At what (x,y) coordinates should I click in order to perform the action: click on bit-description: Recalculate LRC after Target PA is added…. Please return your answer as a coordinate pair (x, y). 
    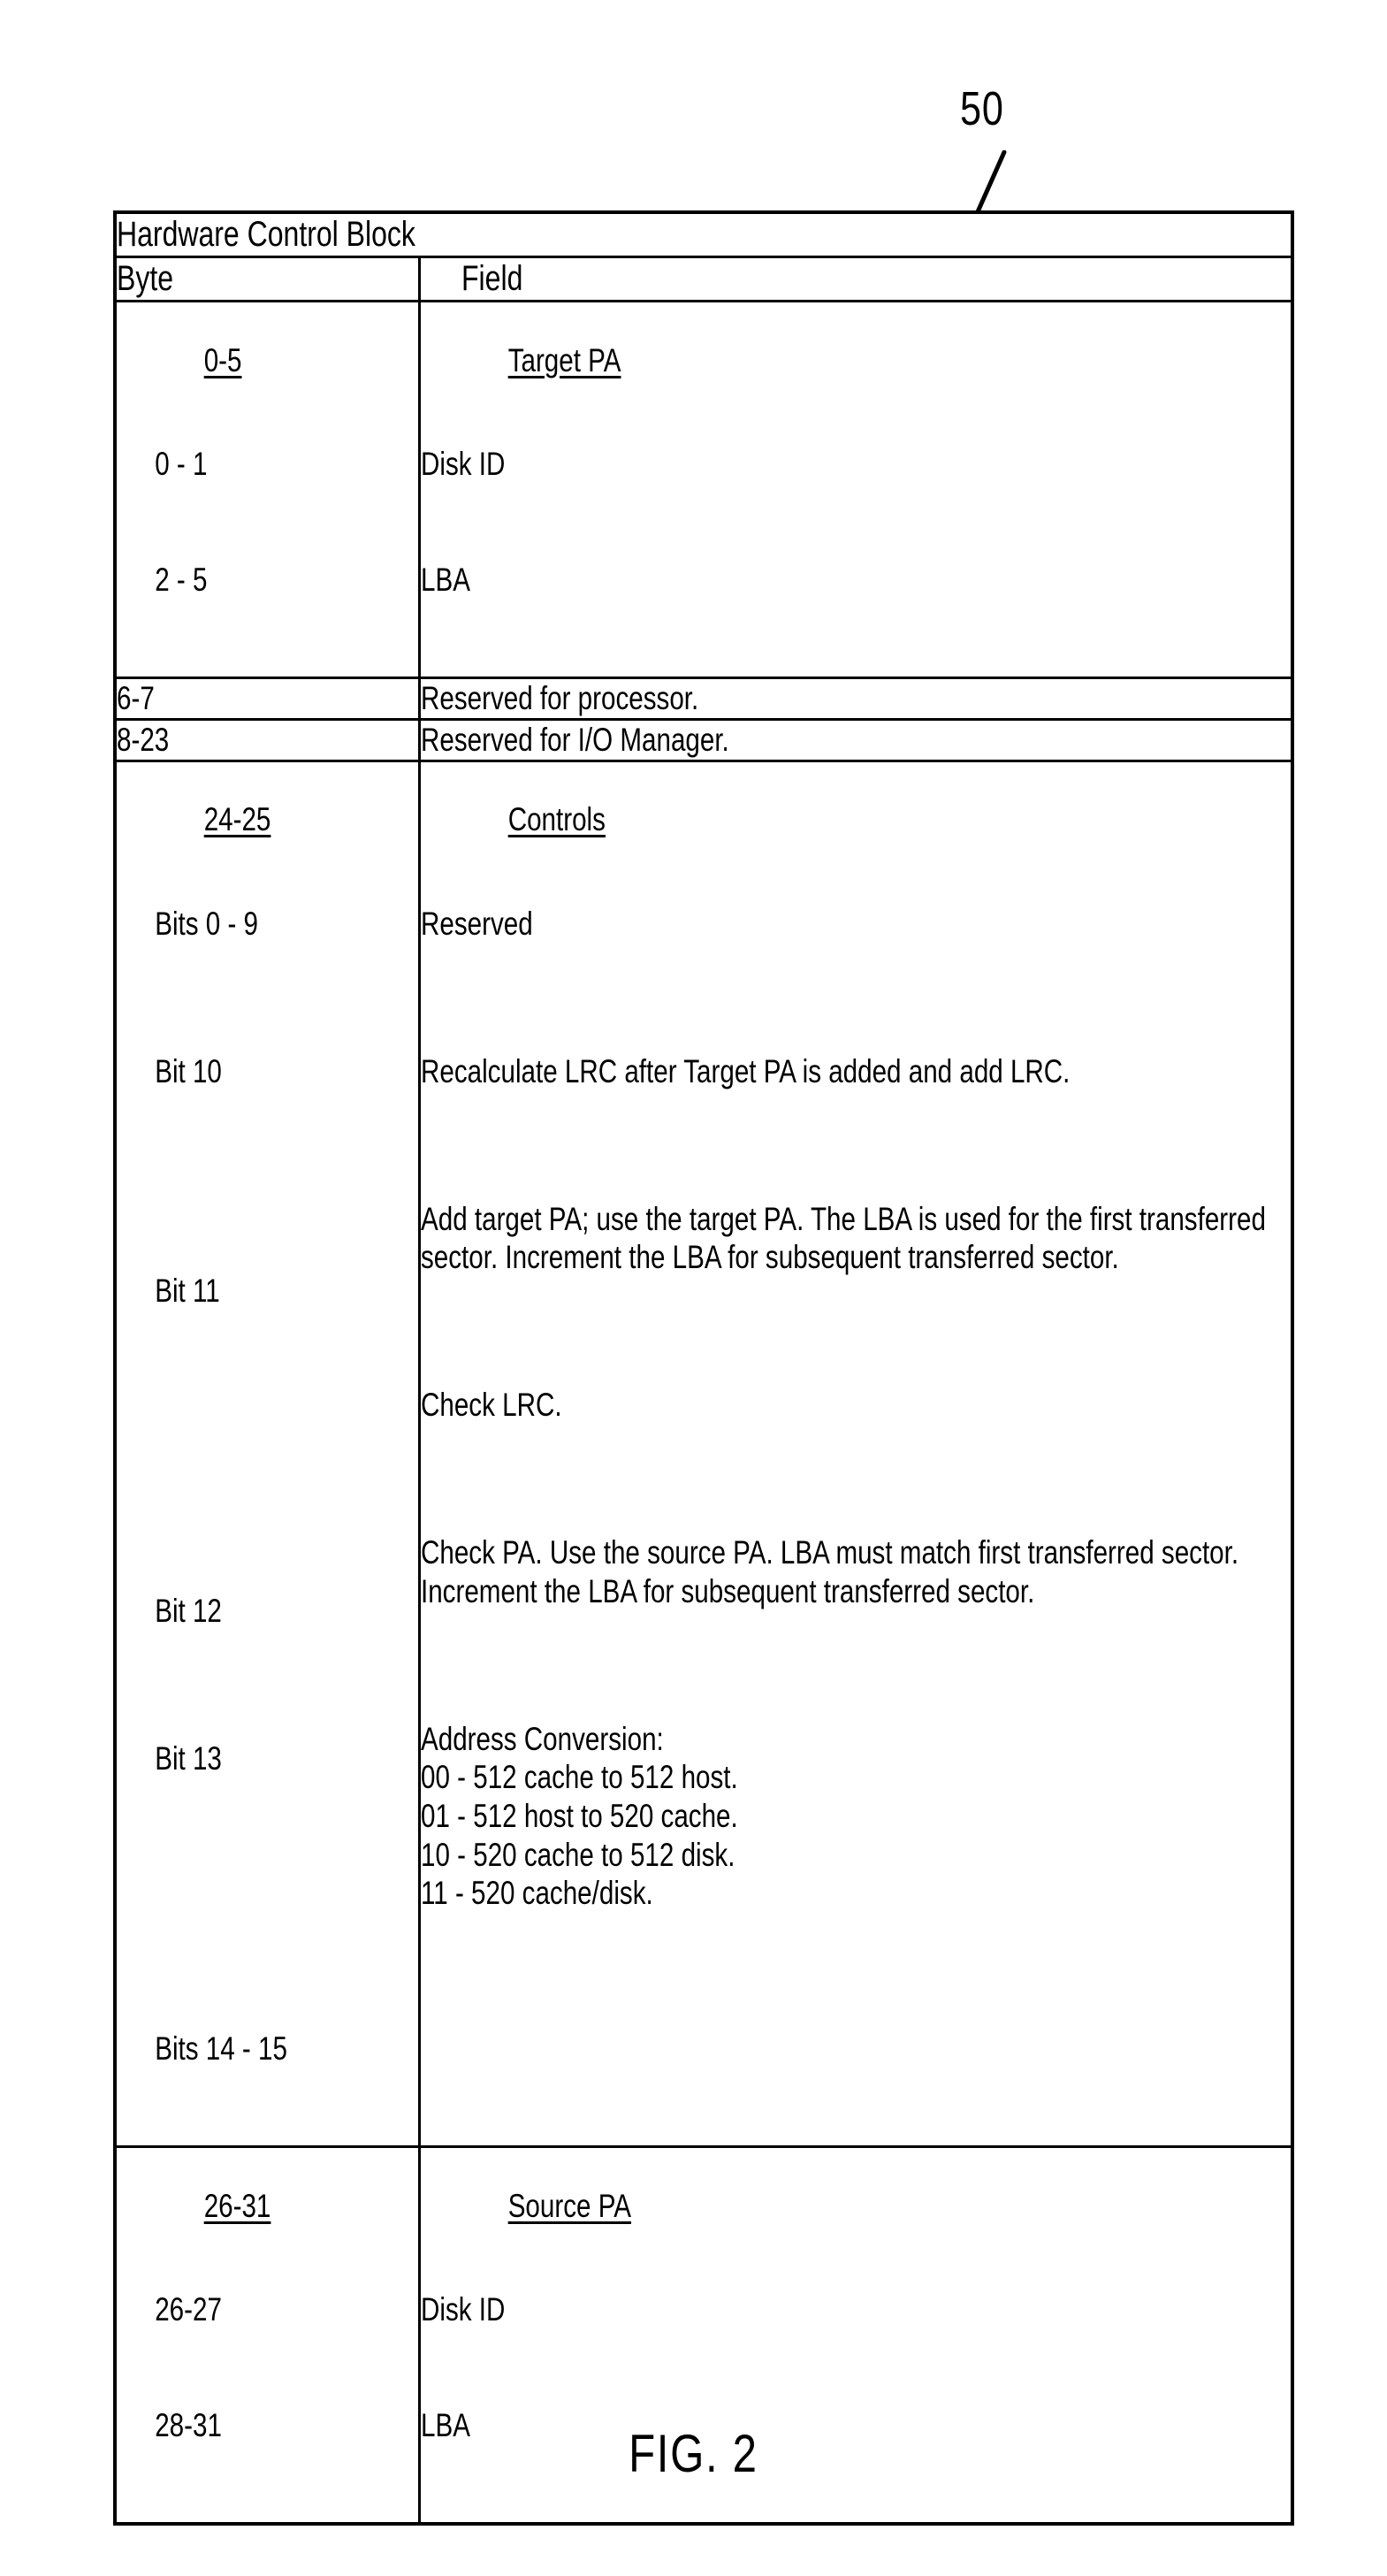
    Looking at the image, I should click on (745, 1071).